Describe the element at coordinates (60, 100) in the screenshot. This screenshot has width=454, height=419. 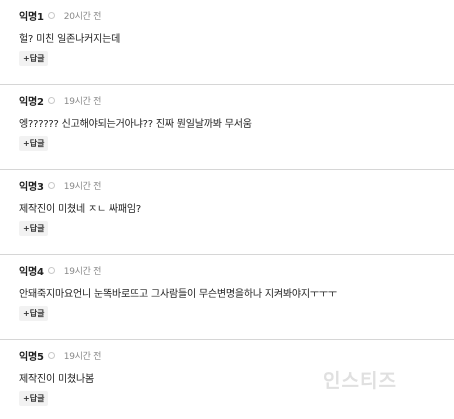
I see `comment-header: 익명2 19시간 전` at that location.